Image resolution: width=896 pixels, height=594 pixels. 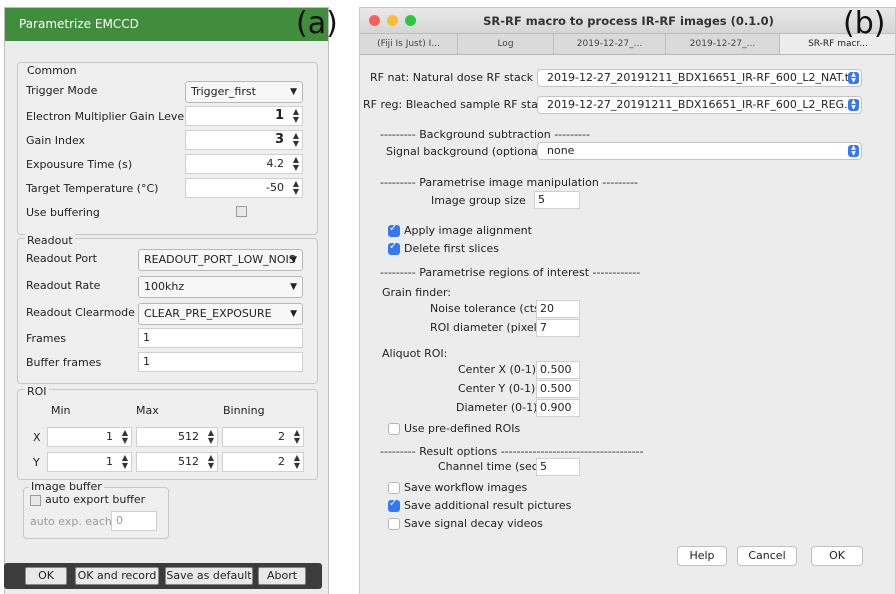 I want to click on save-additional-label: Save additional result pictures, so click(x=488, y=505).